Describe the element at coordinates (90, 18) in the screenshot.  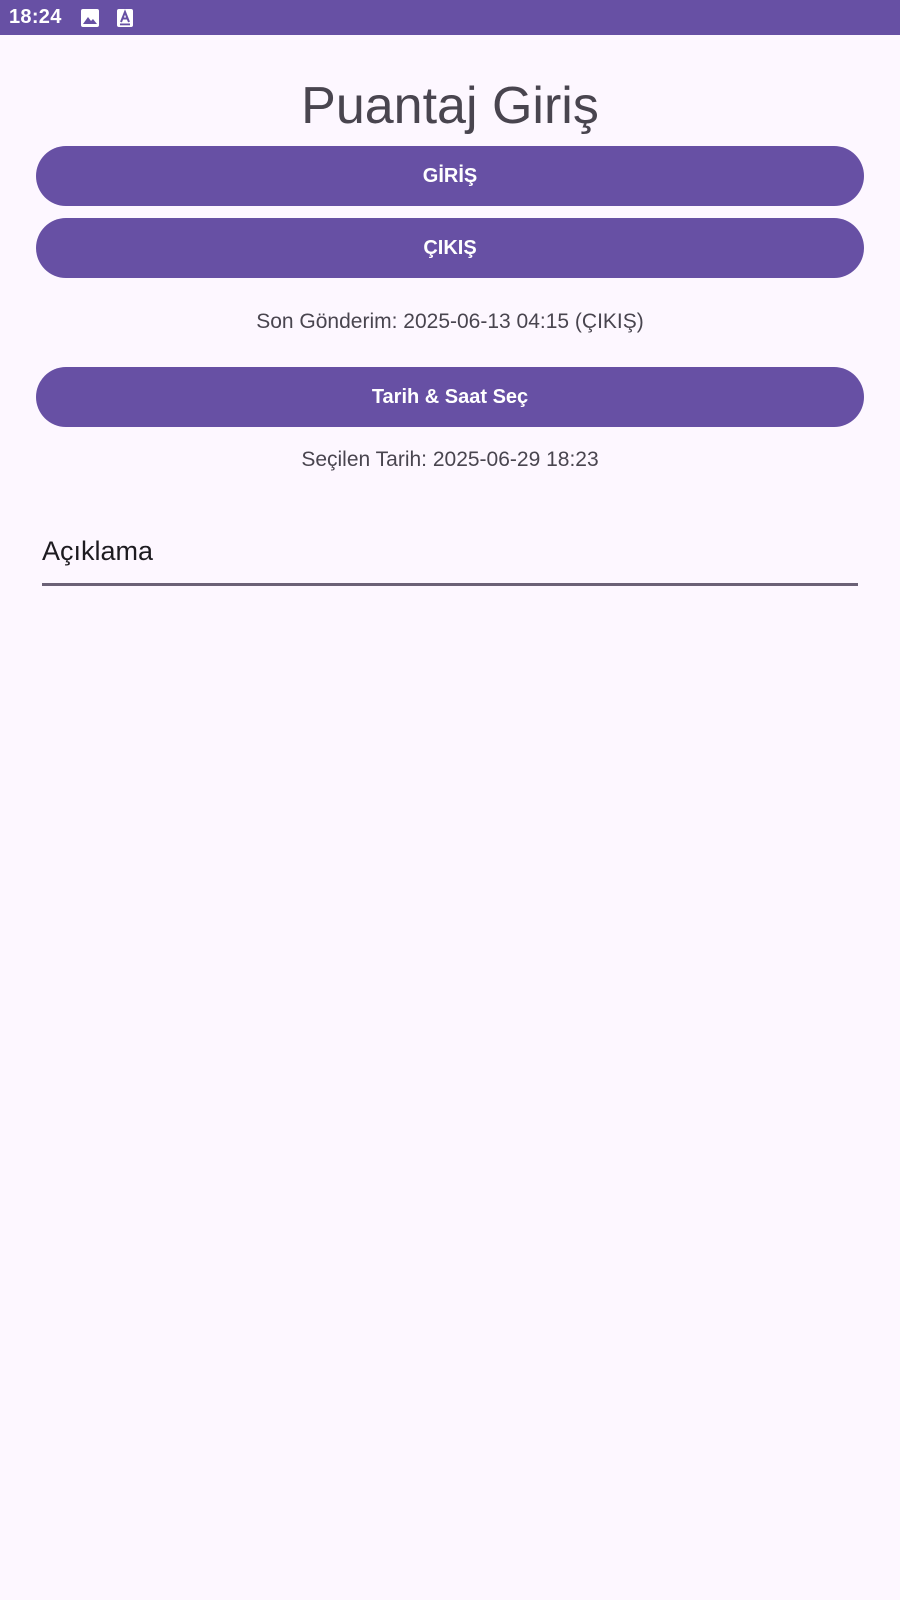
I see `image-icon` at that location.